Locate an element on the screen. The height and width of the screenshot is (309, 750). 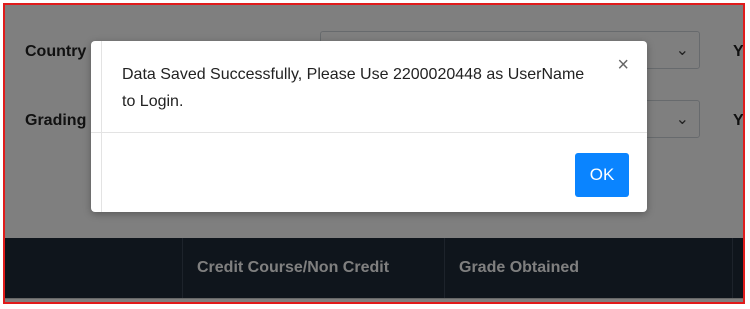
close-icon: × is located at coordinates (623, 65).